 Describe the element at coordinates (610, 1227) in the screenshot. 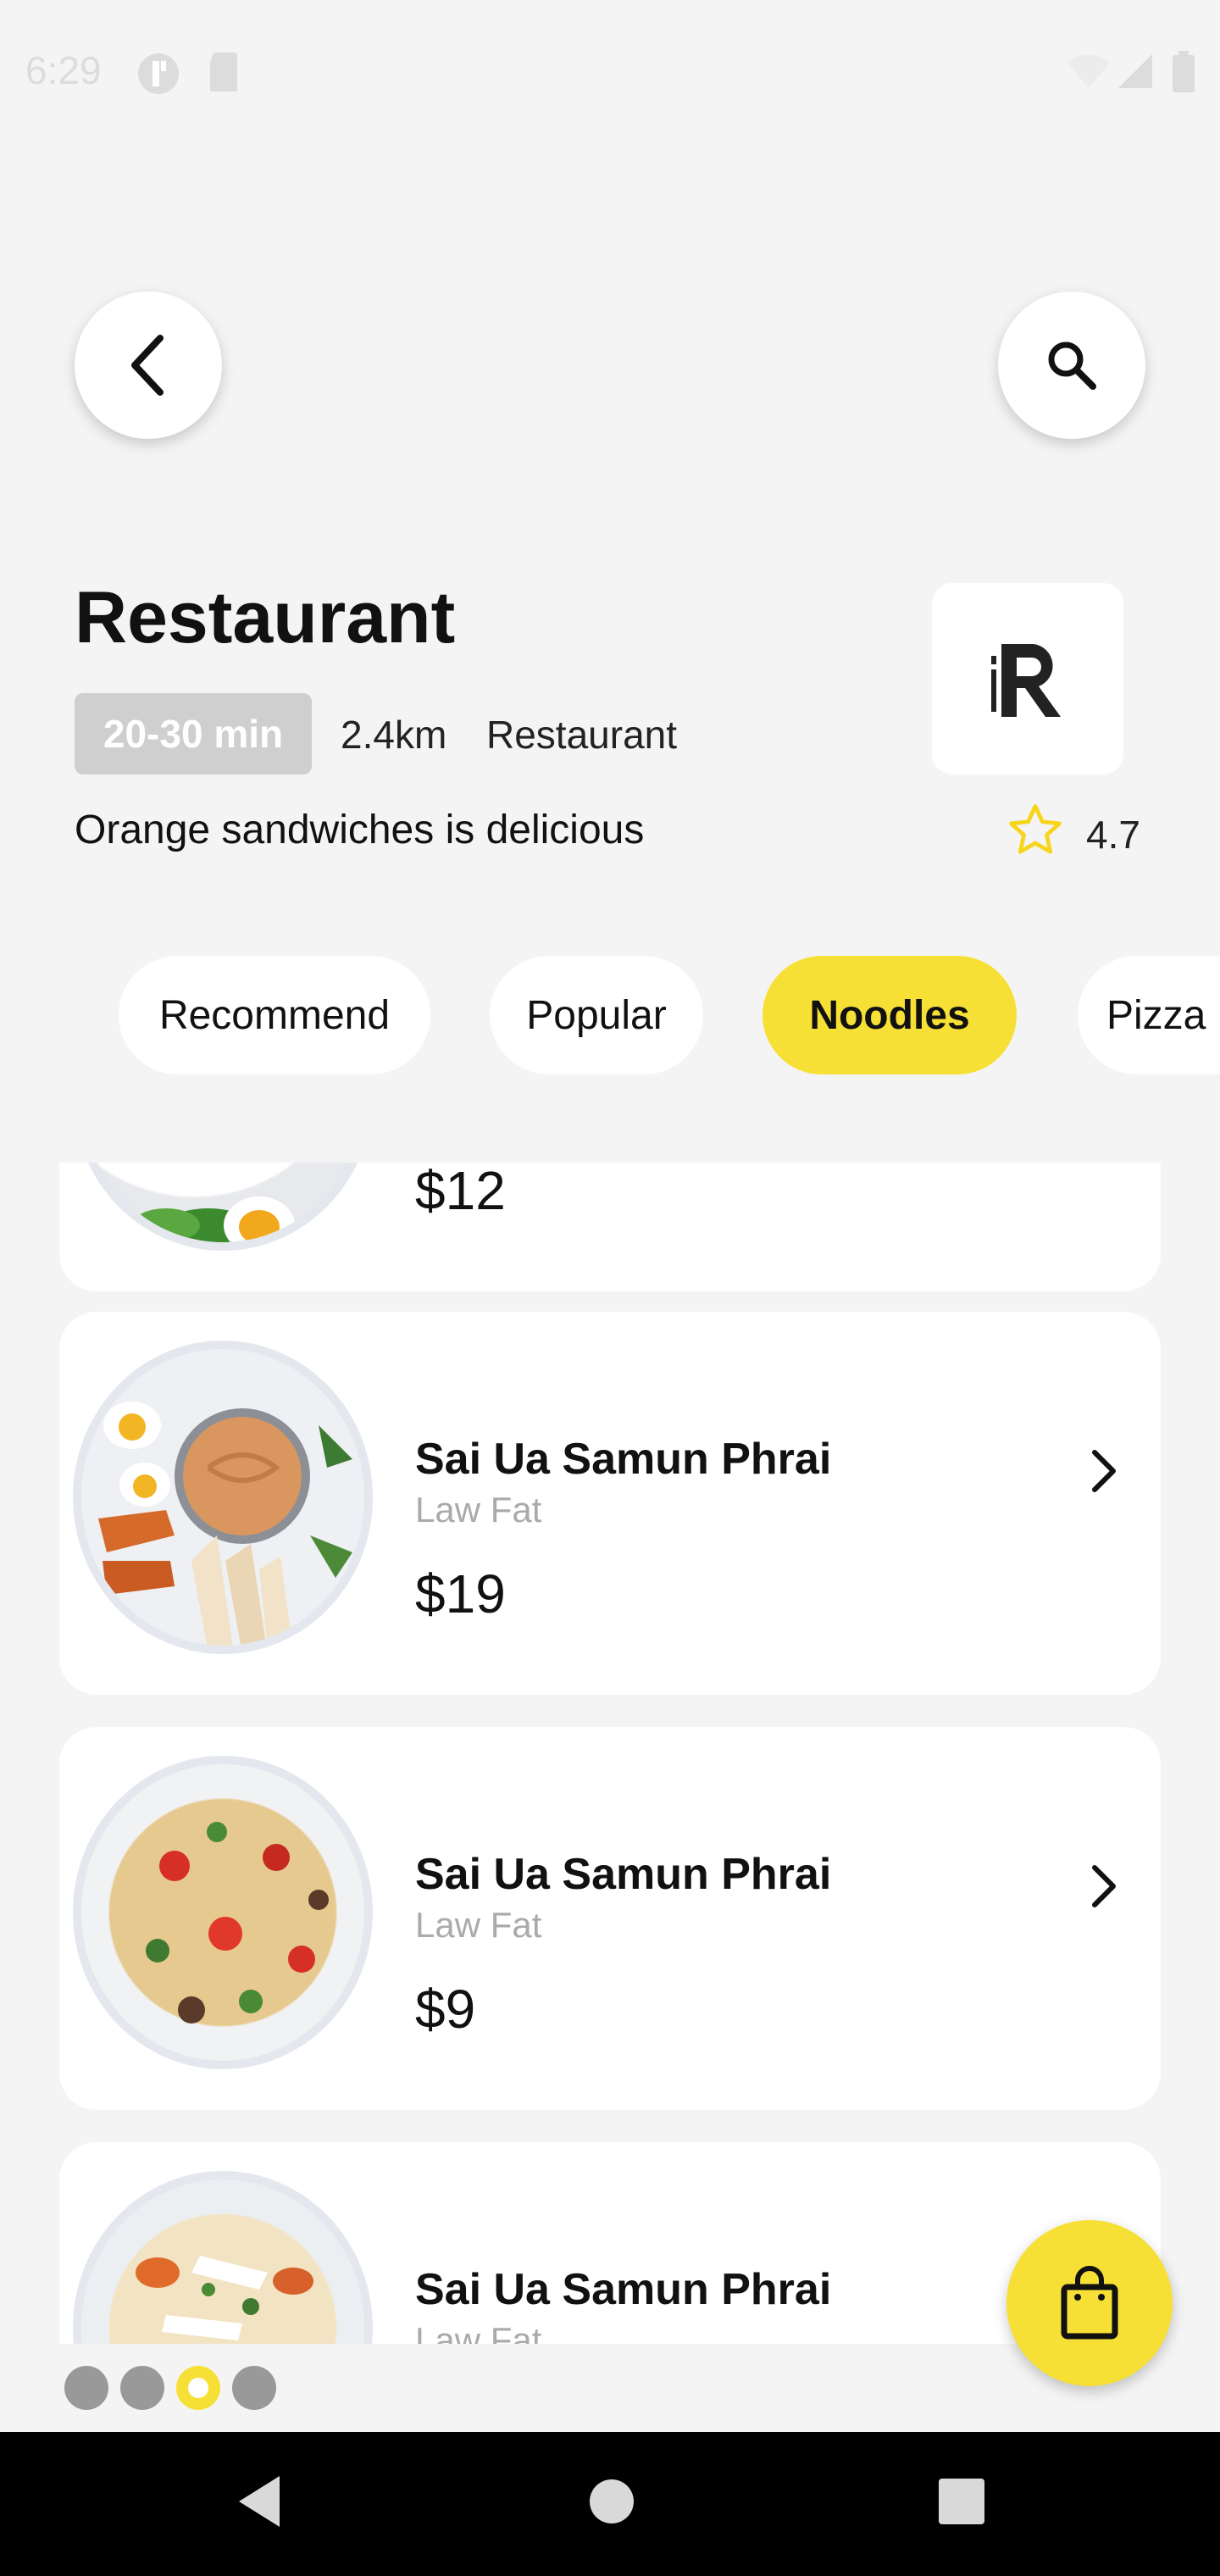

I see `menu-item-card: $12` at that location.